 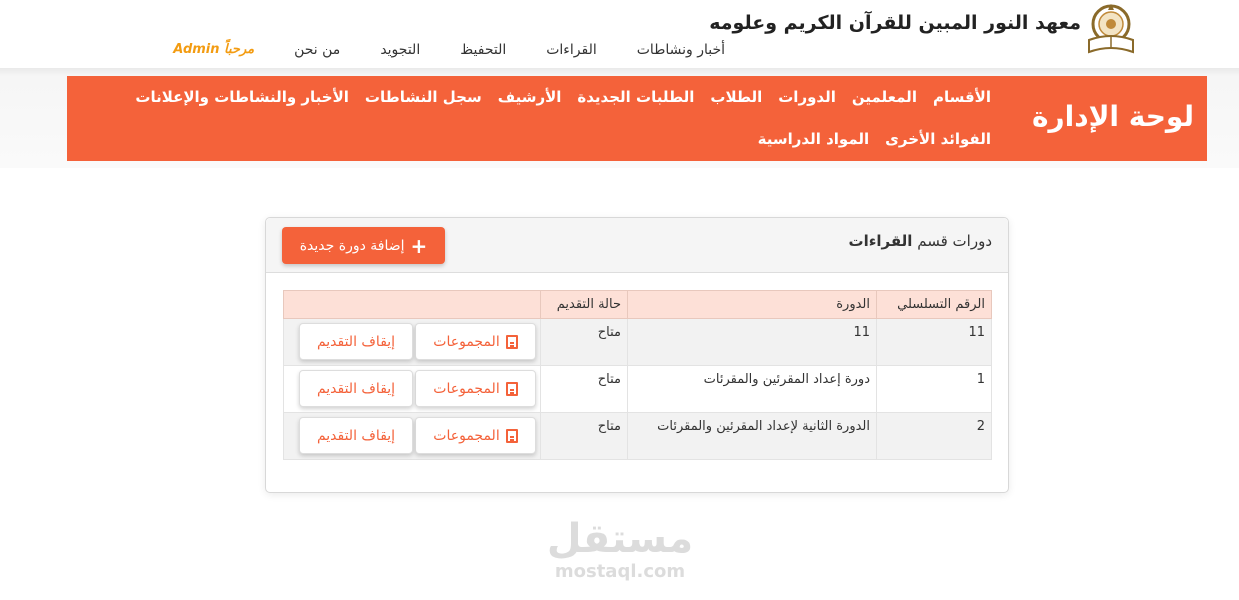 I want to click on admin-menu-activity-log: سجل النشاطات, so click(x=423, y=97).